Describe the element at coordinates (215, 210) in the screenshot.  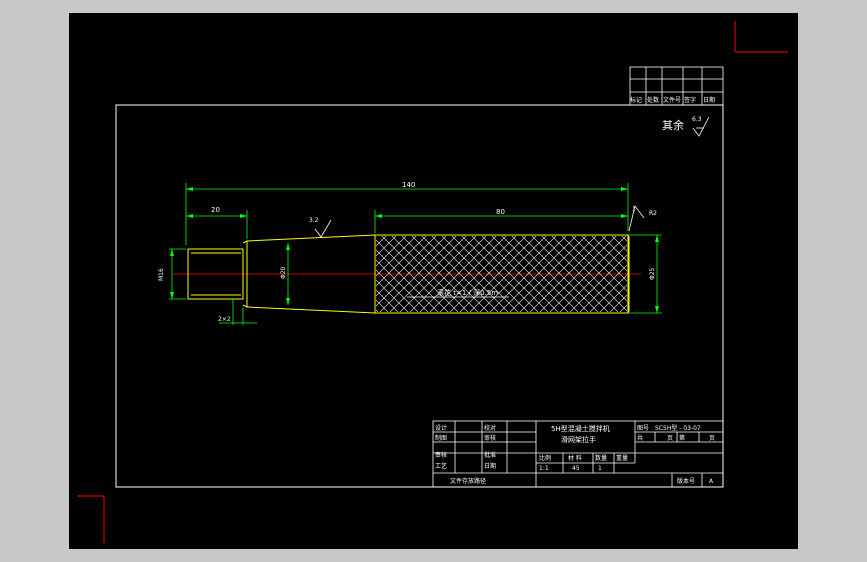
I see `dim-left-section: 20` at that location.